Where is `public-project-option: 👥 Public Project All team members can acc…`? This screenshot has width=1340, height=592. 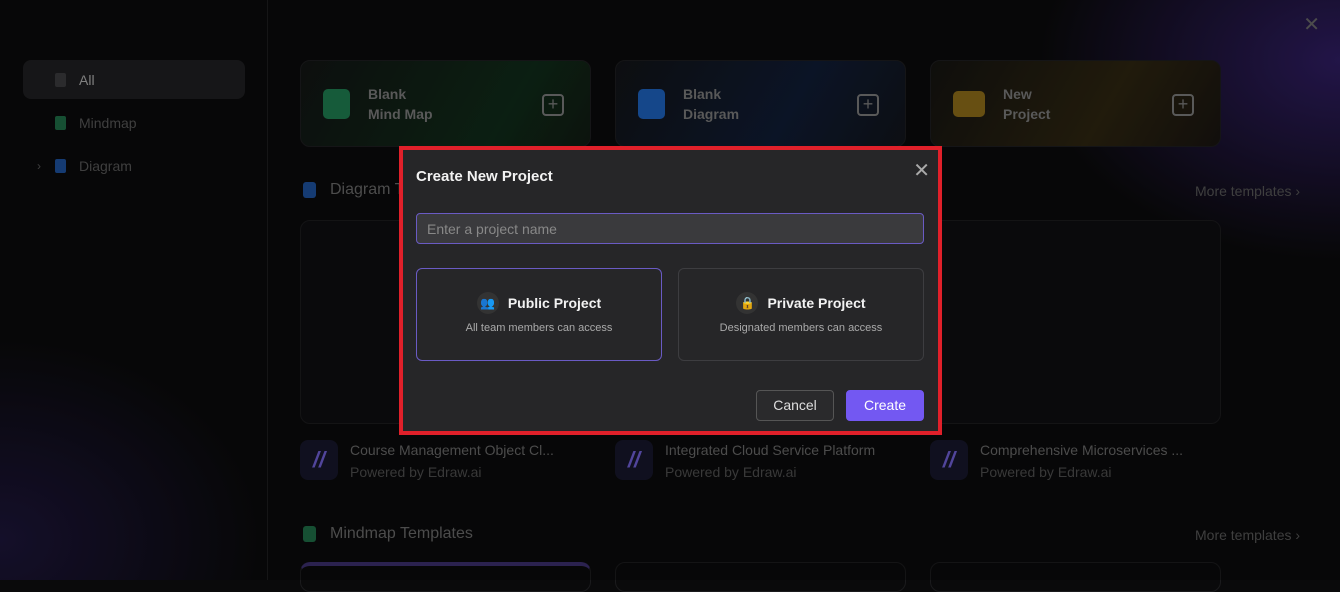 public-project-option: 👥 Public Project All team members can acc… is located at coordinates (539, 314).